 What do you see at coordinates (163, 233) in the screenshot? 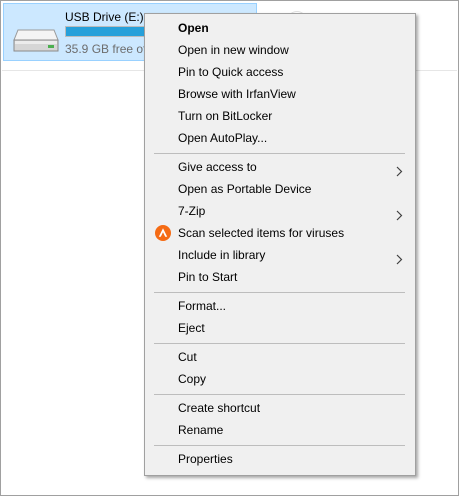
I see `antivirus-shield-icon` at bounding box center [163, 233].